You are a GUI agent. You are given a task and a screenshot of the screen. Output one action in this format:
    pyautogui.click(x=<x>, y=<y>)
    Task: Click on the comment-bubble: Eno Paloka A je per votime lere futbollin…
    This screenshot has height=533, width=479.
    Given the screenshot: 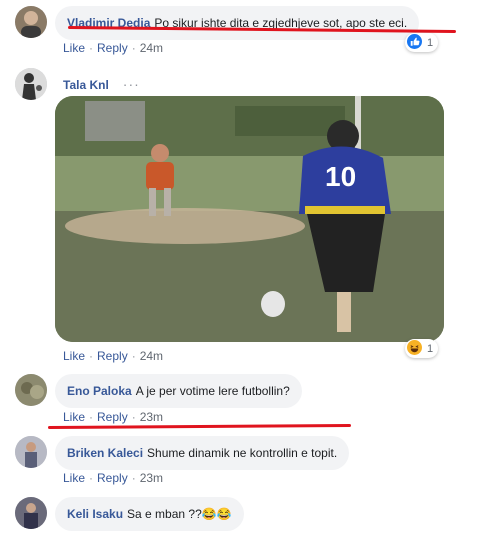 What is the action you would take?
    pyautogui.click(x=178, y=391)
    